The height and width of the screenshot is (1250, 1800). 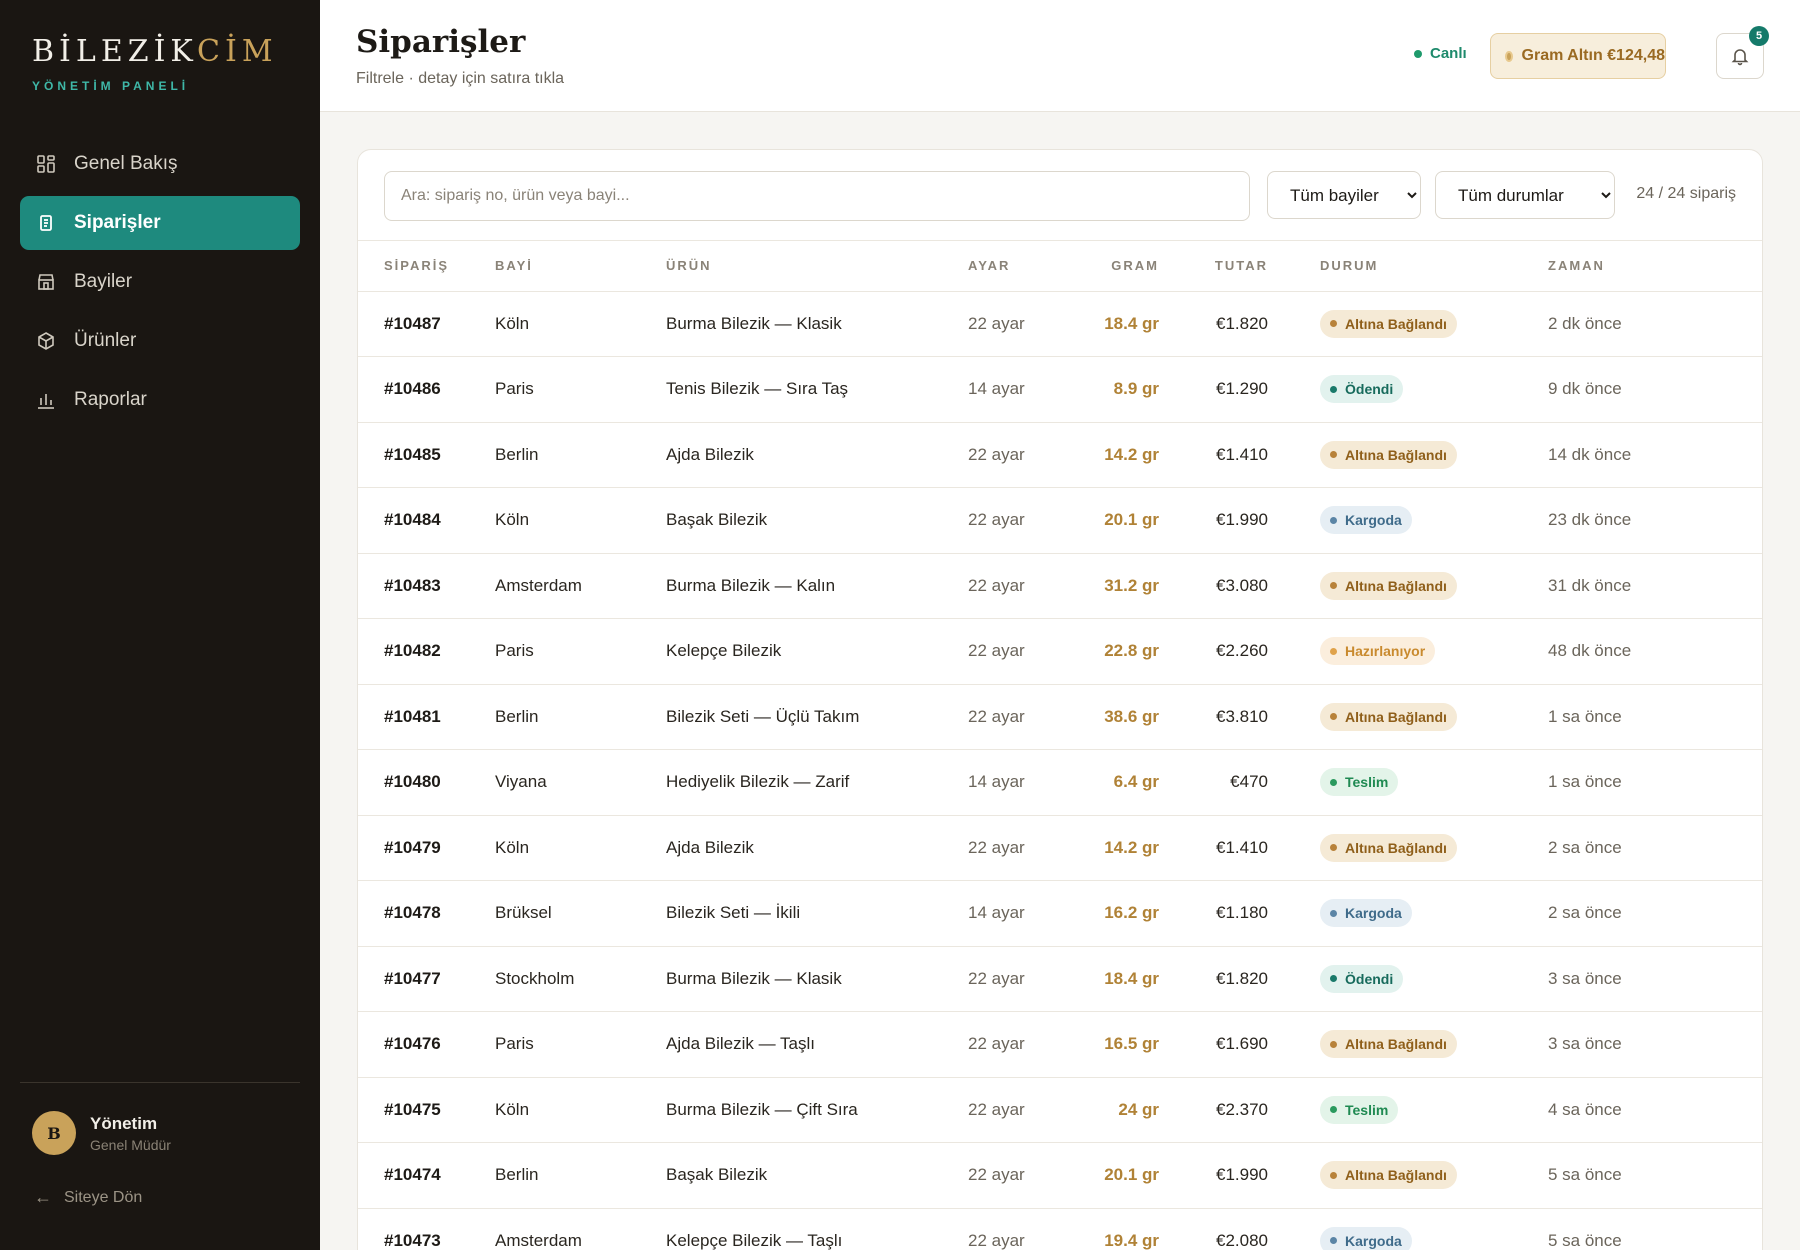 I want to click on status-badge: Teslim, so click(x=1359, y=1109).